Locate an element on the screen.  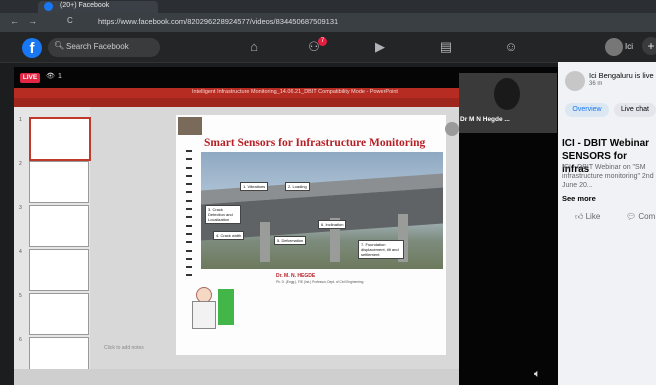
ppt-status-bar is located at coordinates (236, 377).